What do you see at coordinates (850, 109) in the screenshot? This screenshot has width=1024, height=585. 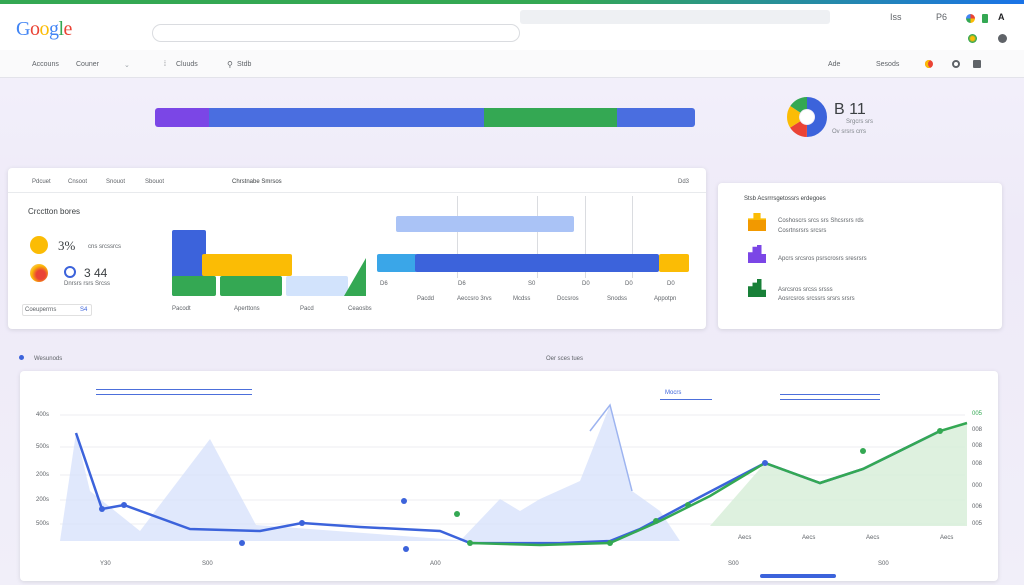 I see `summary-stat-value: B 11` at bounding box center [850, 109].